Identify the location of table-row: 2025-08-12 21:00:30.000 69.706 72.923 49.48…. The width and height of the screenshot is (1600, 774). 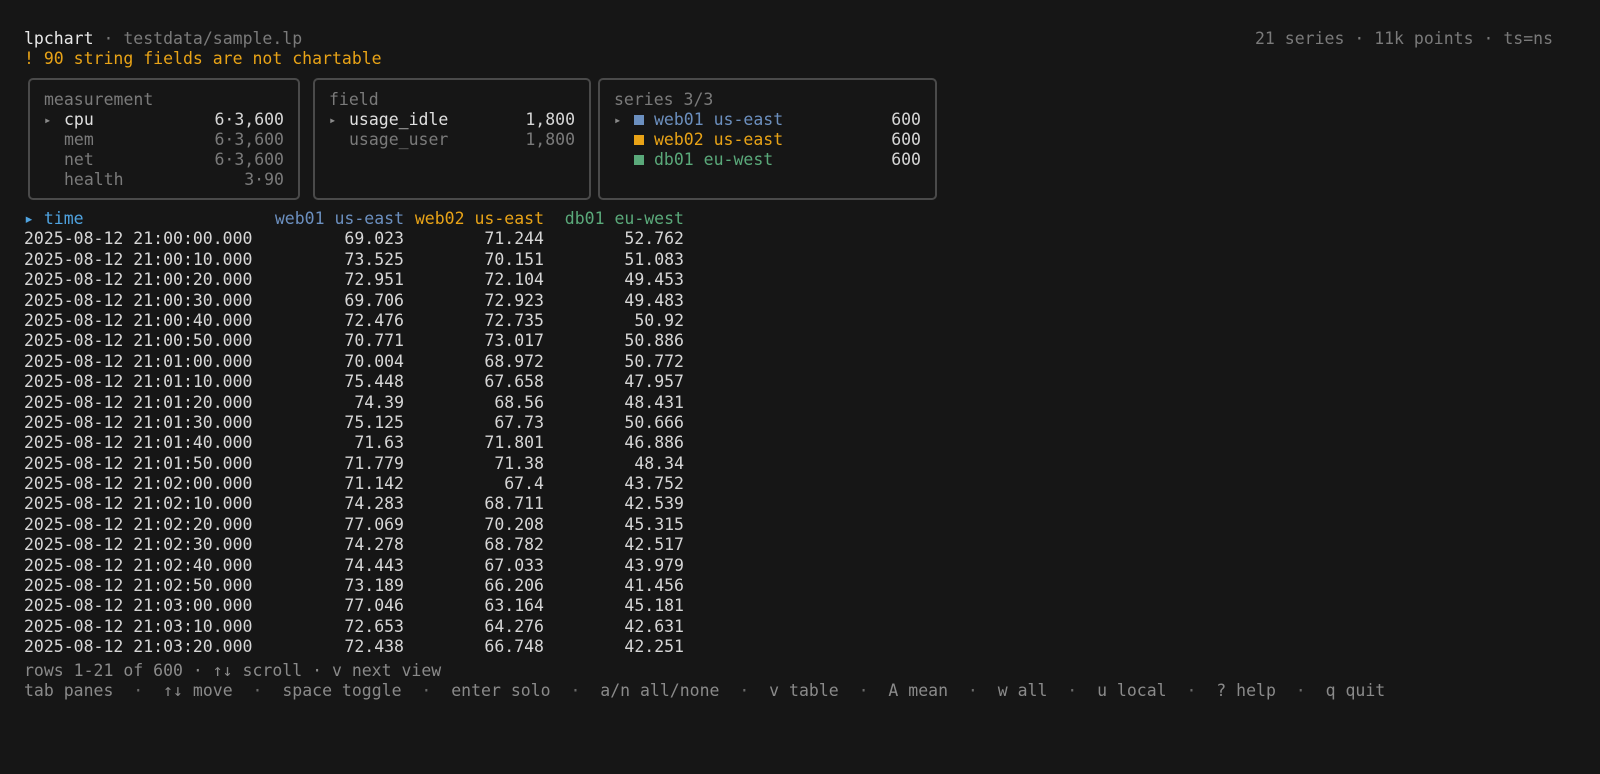
(354, 301).